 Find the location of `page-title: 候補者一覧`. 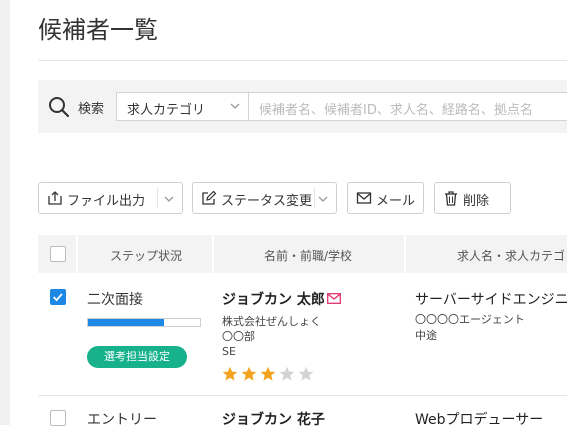

page-title: 候補者一覧 is located at coordinates (98, 30).